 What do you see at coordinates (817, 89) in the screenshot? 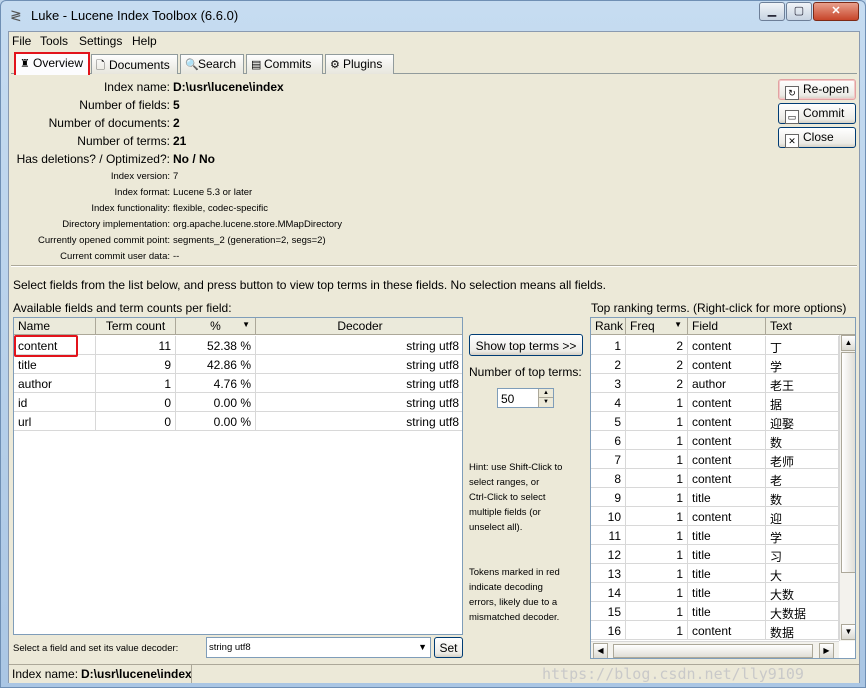
I see `reopen-button: ↻ Re-open` at bounding box center [817, 89].